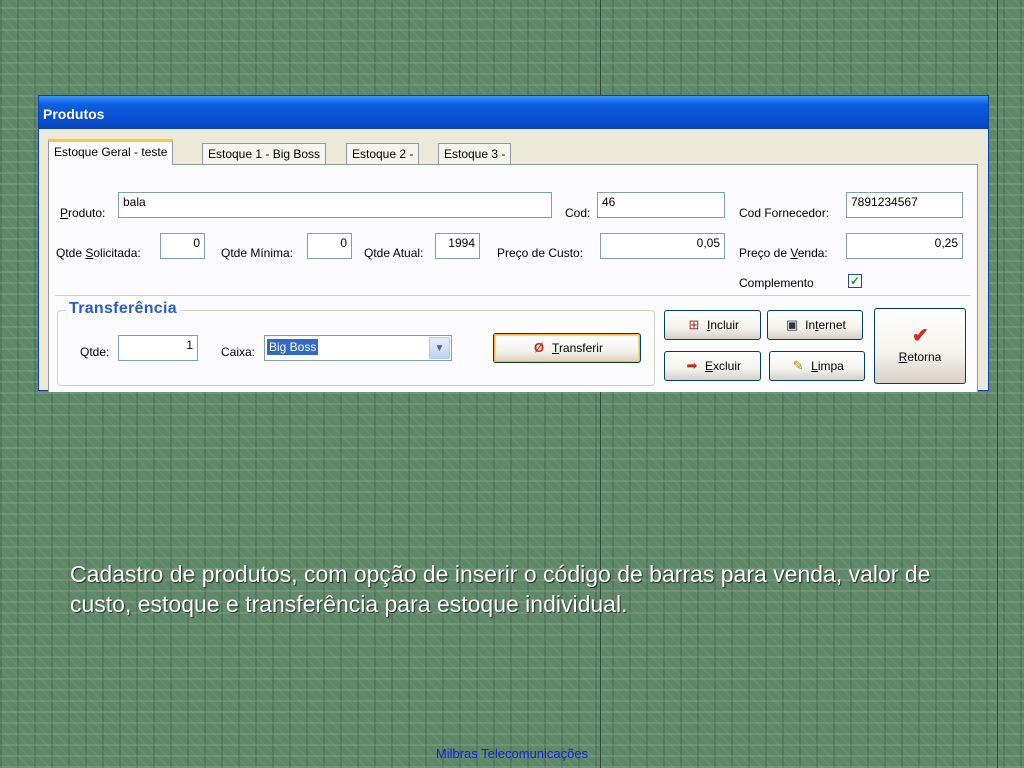  What do you see at coordinates (95, 352) in the screenshot?
I see `transfer-qtde-label: Qtde:` at bounding box center [95, 352].